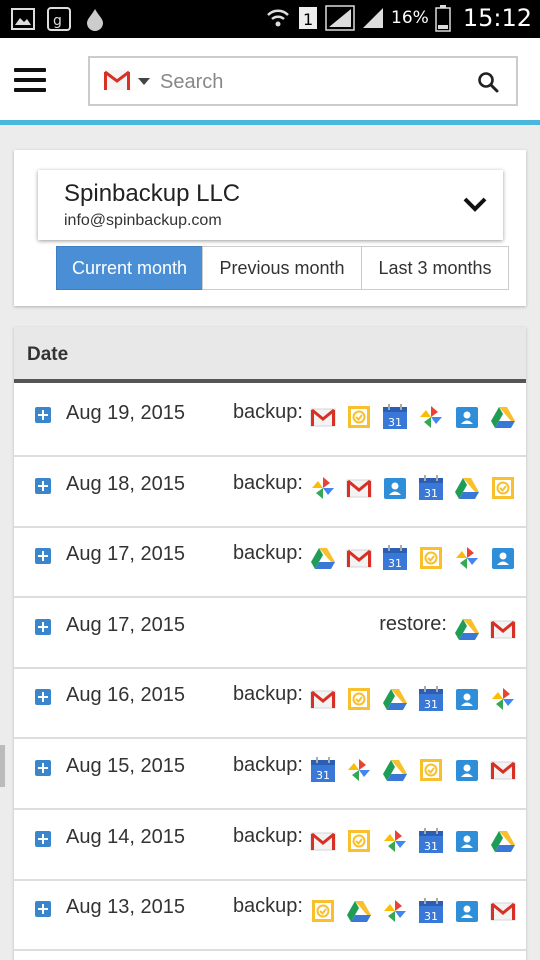 Image resolution: width=540 pixels, height=960 pixels. I want to click on table-row: Aug 16, 2015 backup: 31, so click(270, 704).